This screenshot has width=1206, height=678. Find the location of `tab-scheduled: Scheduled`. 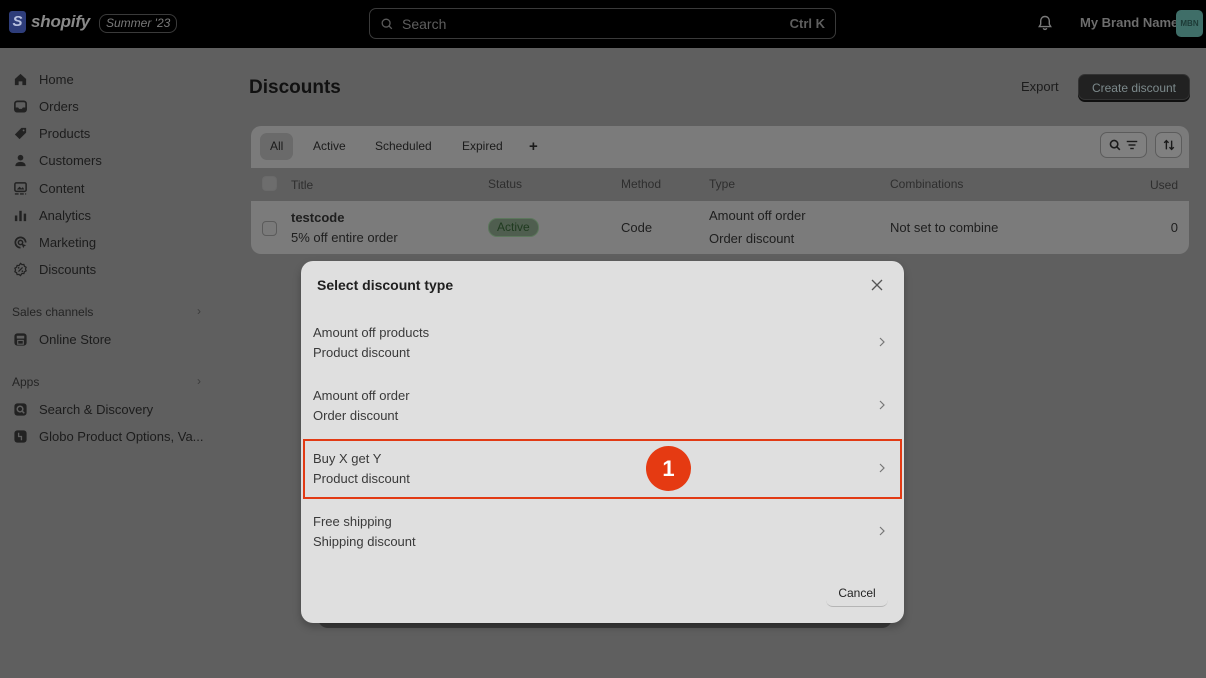

tab-scheduled: Scheduled is located at coordinates (403, 146).